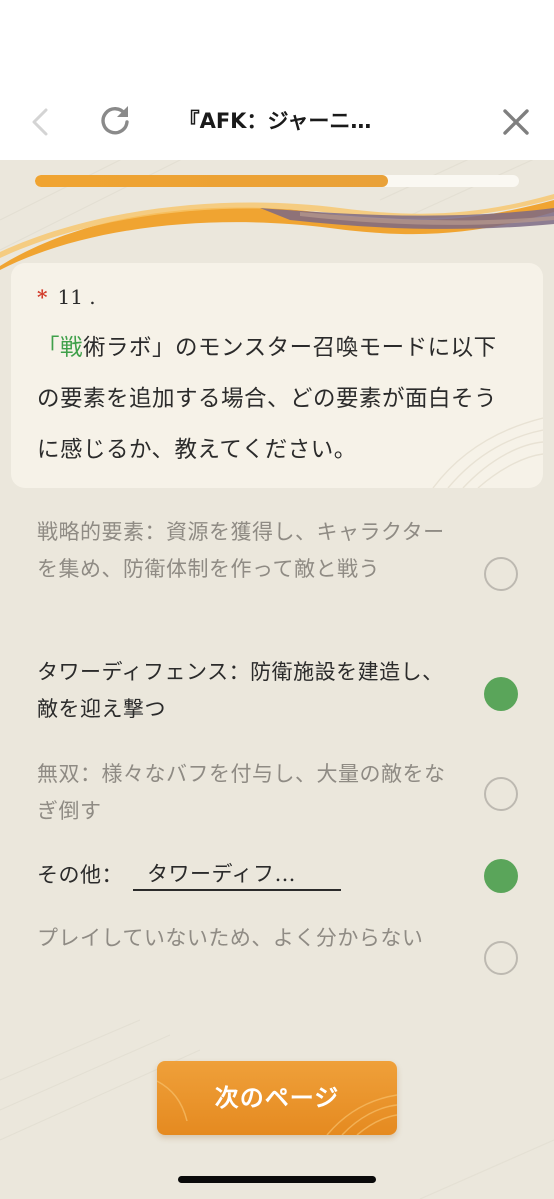 The height and width of the screenshot is (1199, 554). I want to click on option-not-played: プレイしていないため、よく分からない, so click(277, 958).